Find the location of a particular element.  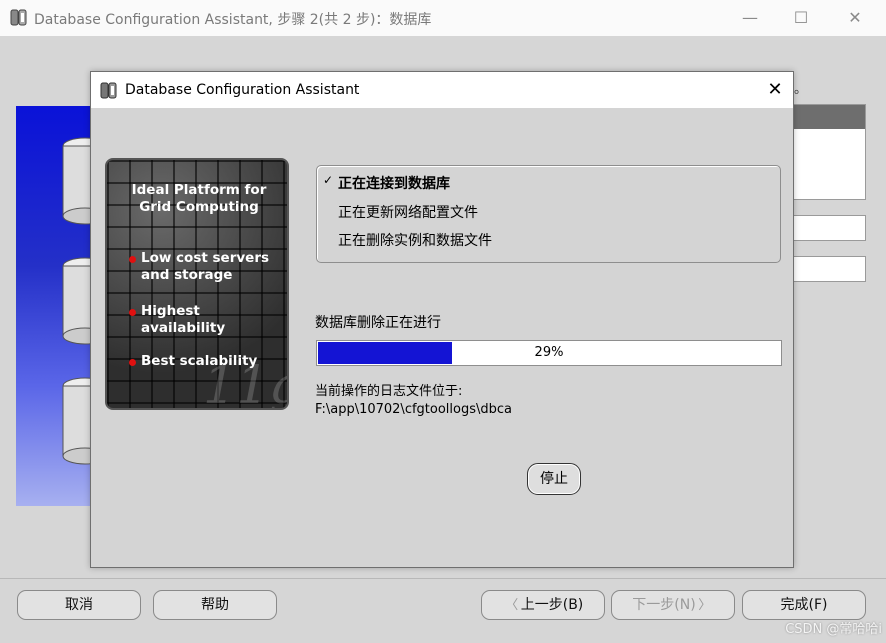

back-button: 〈上一步(B) is located at coordinates (543, 605).